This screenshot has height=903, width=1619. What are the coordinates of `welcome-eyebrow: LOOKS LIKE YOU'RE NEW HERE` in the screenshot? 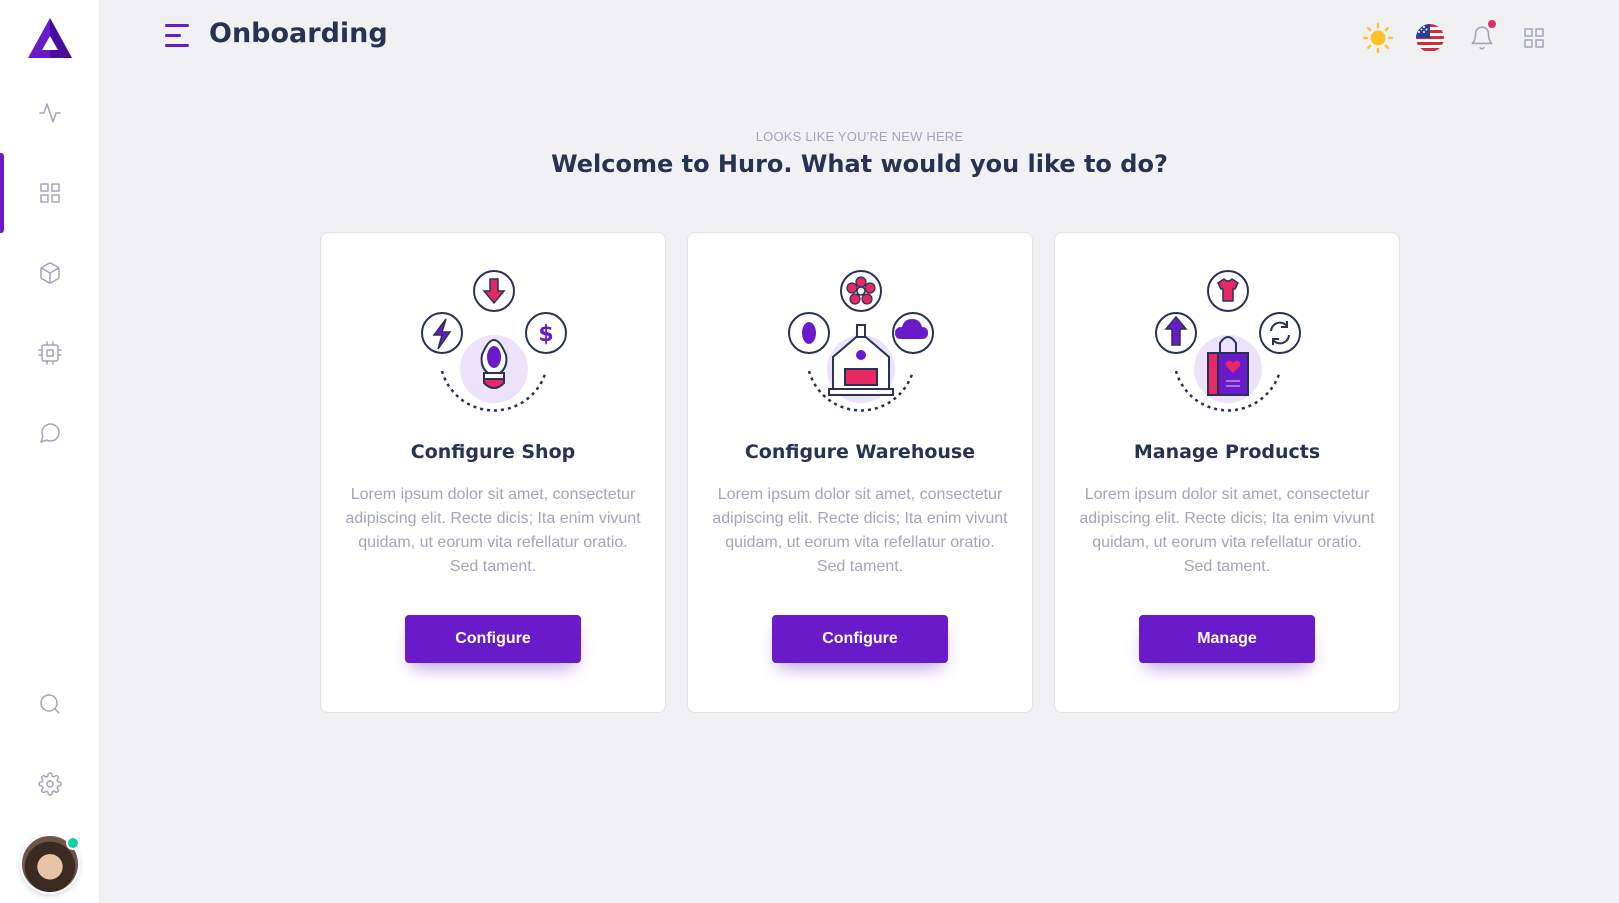 It's located at (859, 136).